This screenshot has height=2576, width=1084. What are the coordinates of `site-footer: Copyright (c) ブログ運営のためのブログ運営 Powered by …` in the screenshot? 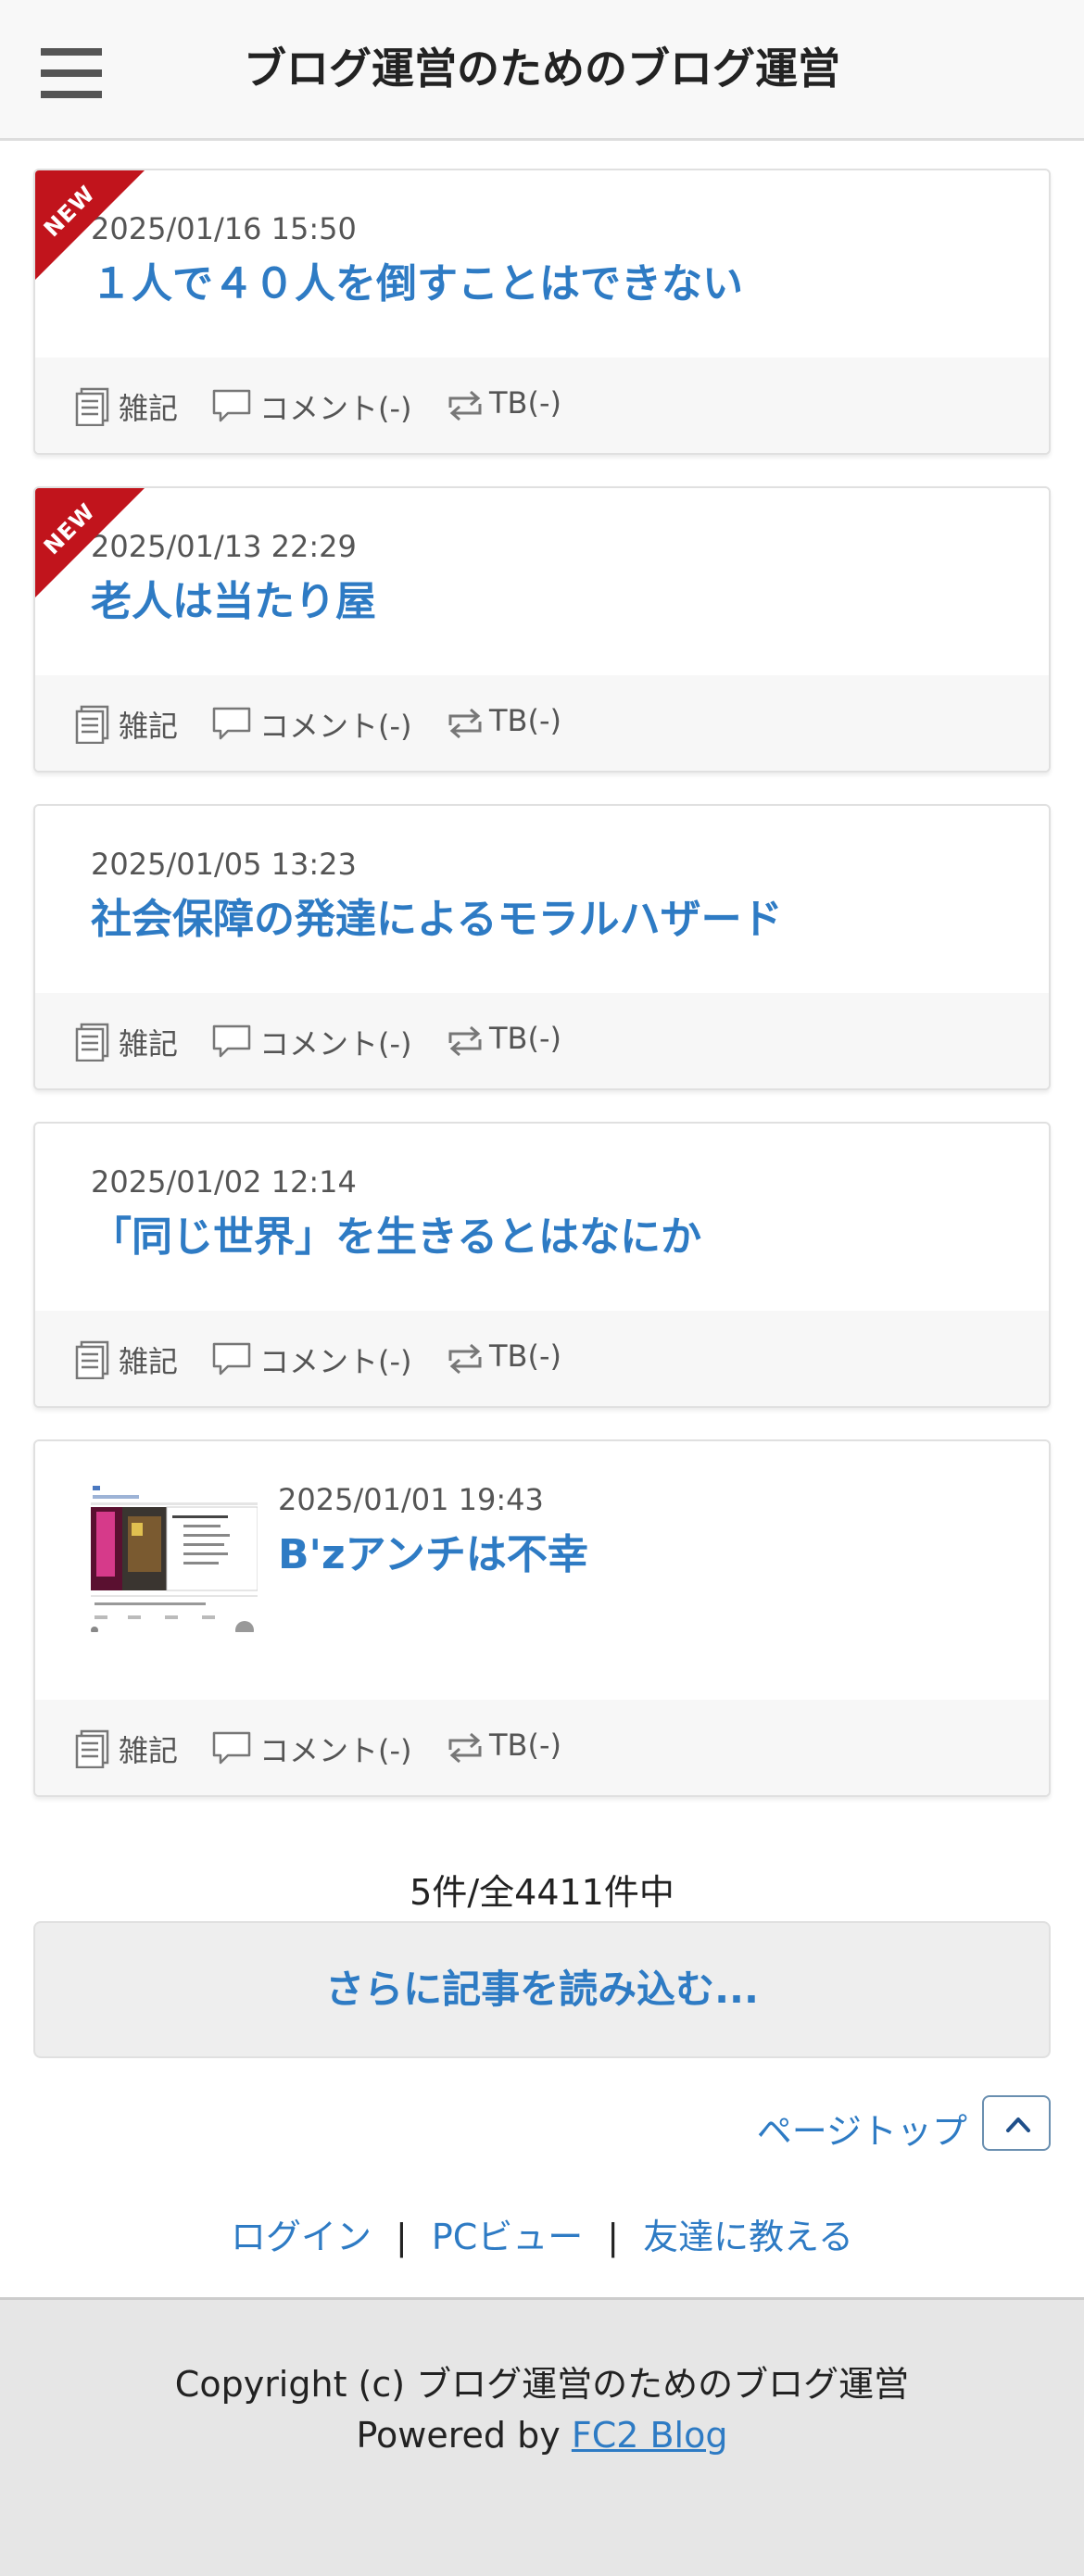 It's located at (542, 2436).